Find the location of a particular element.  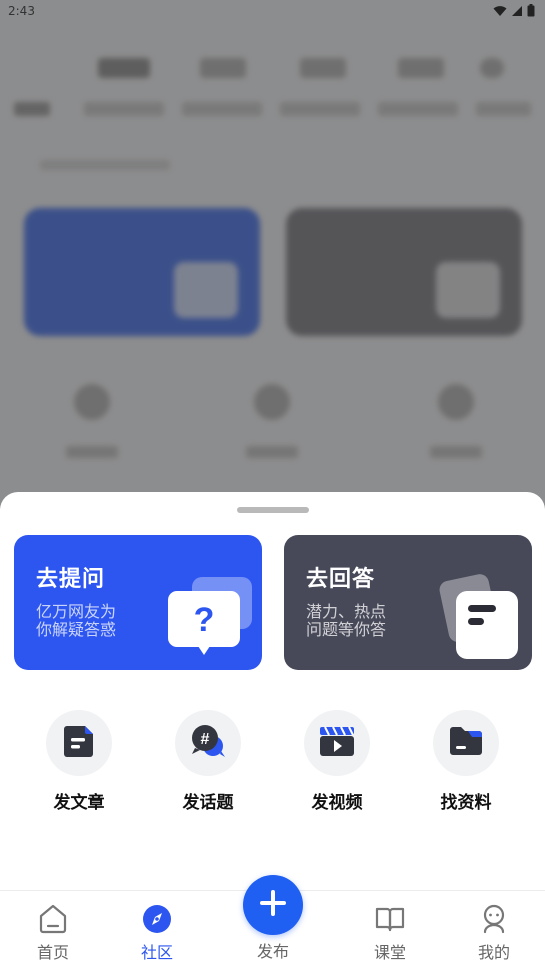

home-icon is located at coordinates (53, 919).